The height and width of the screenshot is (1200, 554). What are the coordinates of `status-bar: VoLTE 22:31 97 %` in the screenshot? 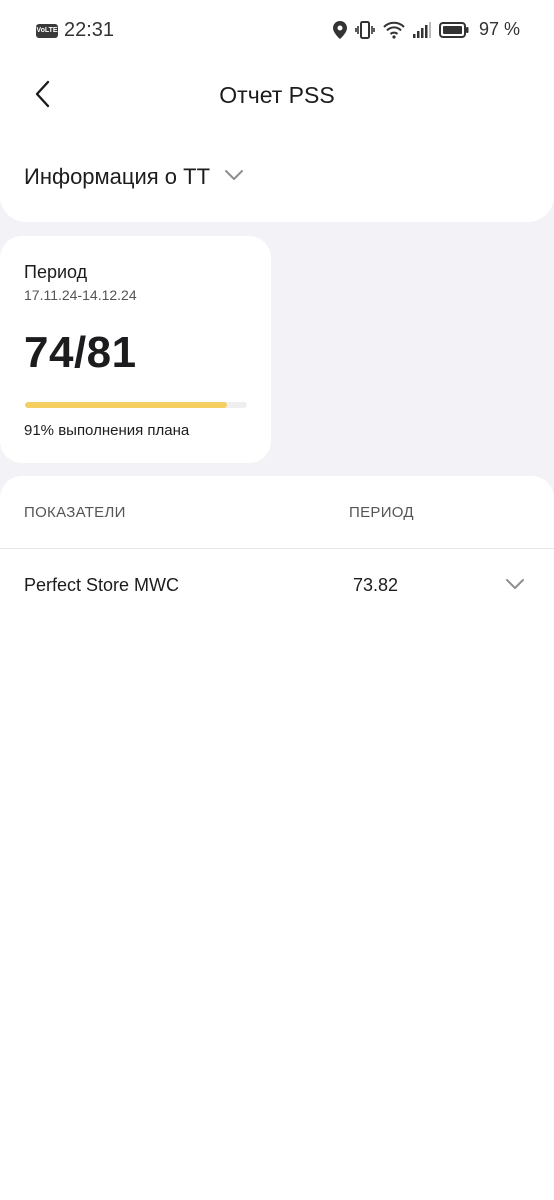 It's located at (277, 31).